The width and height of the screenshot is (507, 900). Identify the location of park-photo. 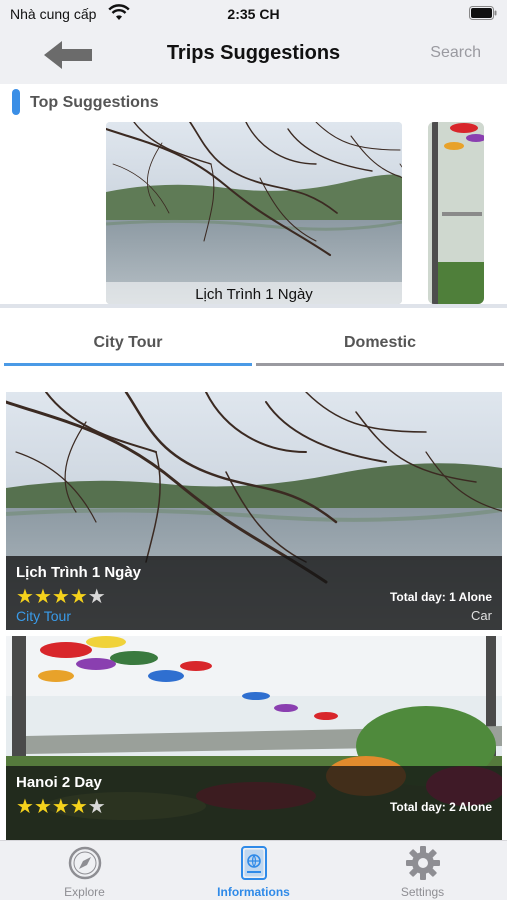
(456, 213).